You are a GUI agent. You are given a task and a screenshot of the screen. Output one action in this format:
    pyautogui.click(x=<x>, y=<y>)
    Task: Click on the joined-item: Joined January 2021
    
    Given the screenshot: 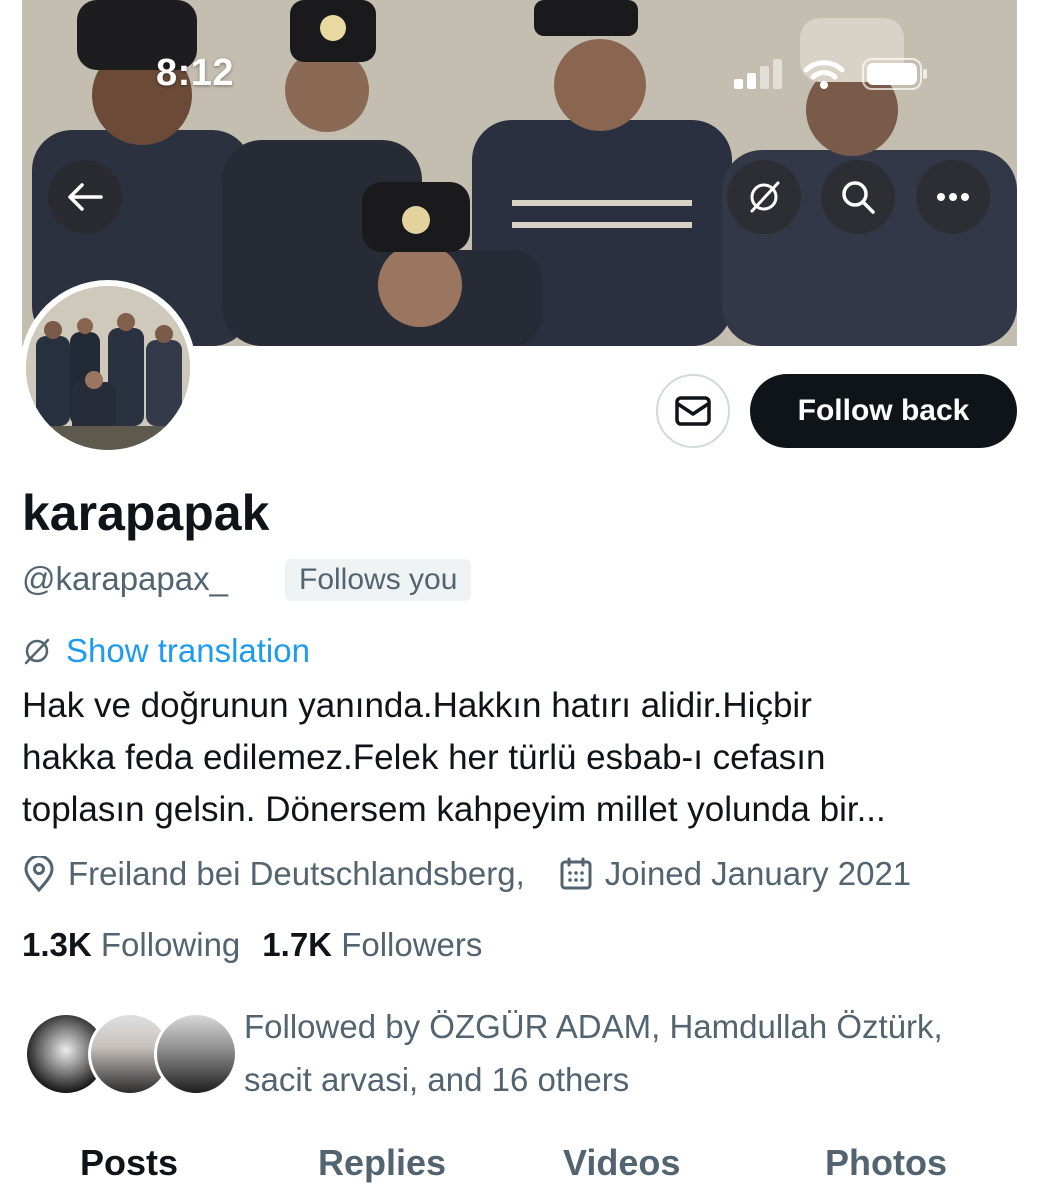 What is the action you would take?
    pyautogui.click(x=735, y=874)
    